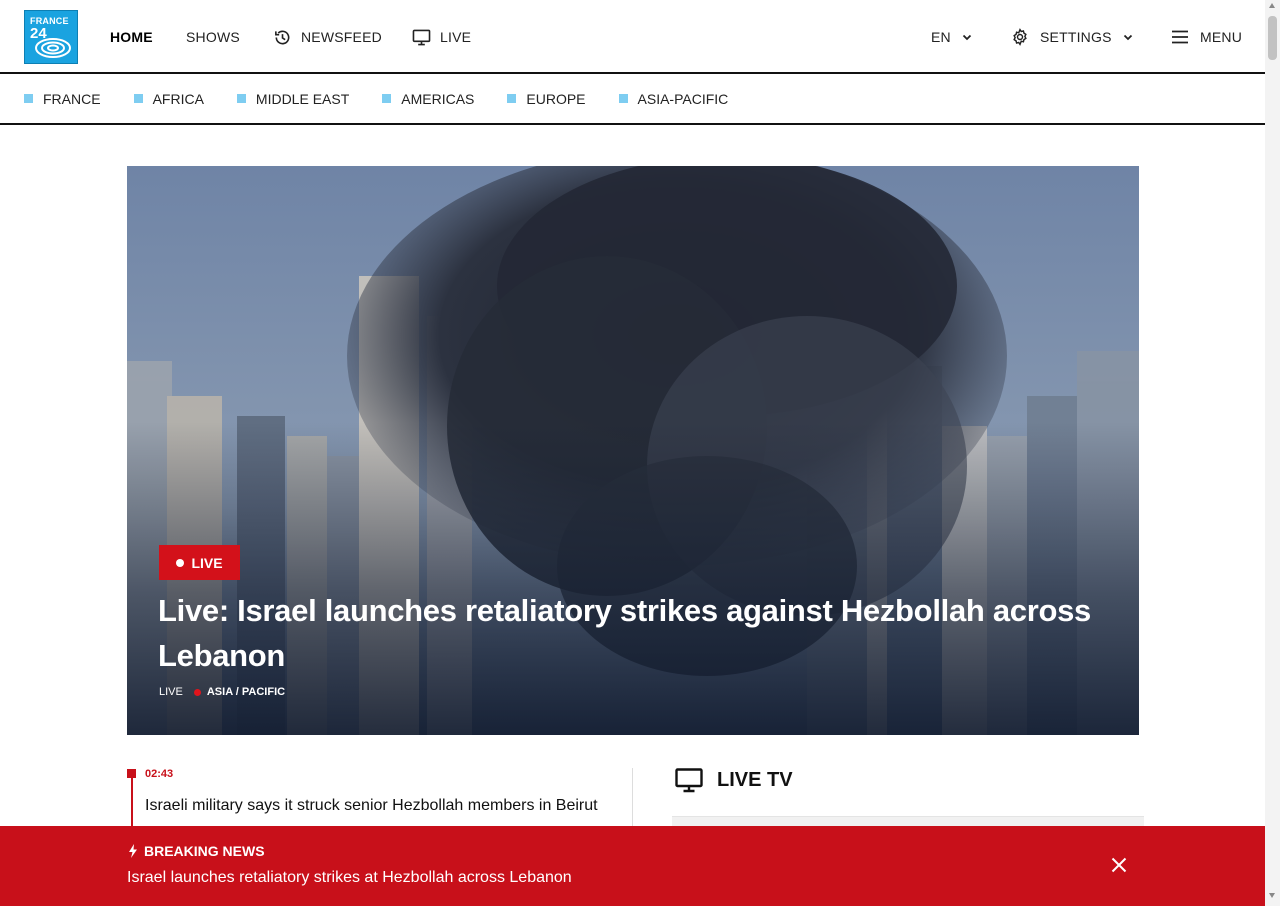 This screenshot has width=1280, height=906. I want to click on language-selector: EN, so click(951, 37).